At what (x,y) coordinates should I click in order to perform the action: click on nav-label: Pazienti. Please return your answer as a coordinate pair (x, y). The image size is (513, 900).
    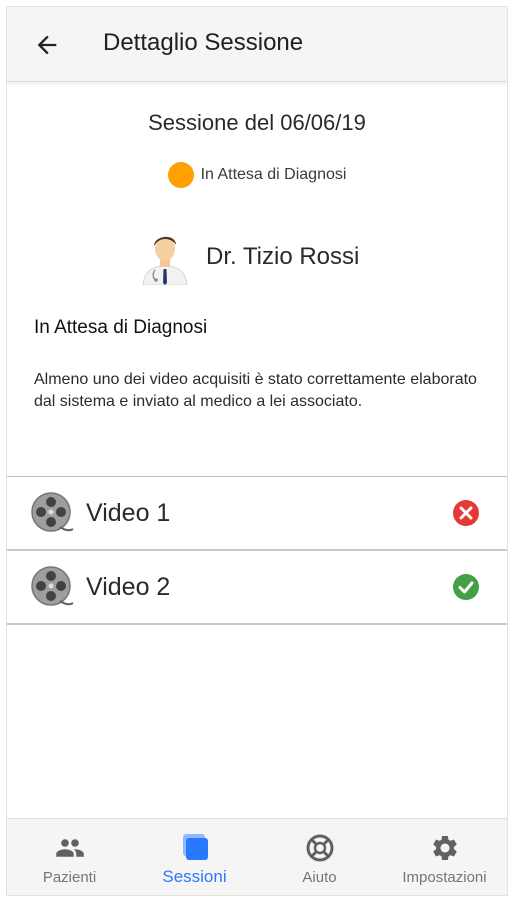
    Looking at the image, I should click on (69, 877).